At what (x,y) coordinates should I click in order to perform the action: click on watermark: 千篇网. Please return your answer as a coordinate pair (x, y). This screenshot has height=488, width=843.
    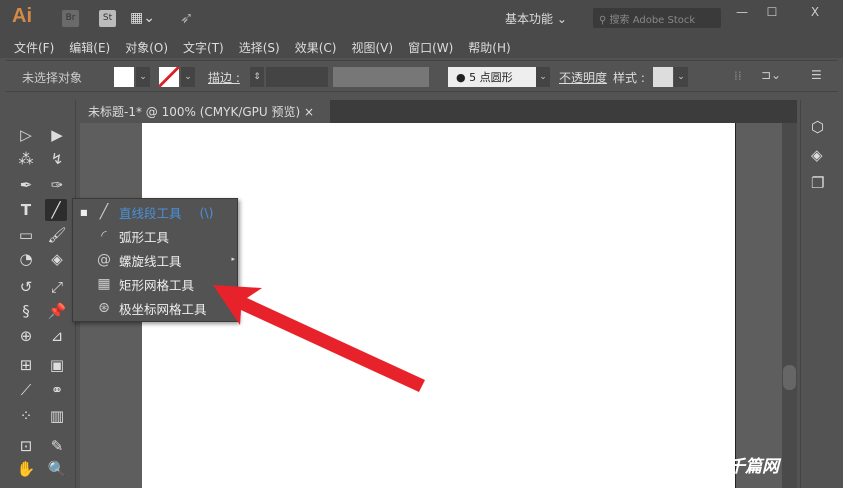
    Looking at the image, I should click on (753, 467).